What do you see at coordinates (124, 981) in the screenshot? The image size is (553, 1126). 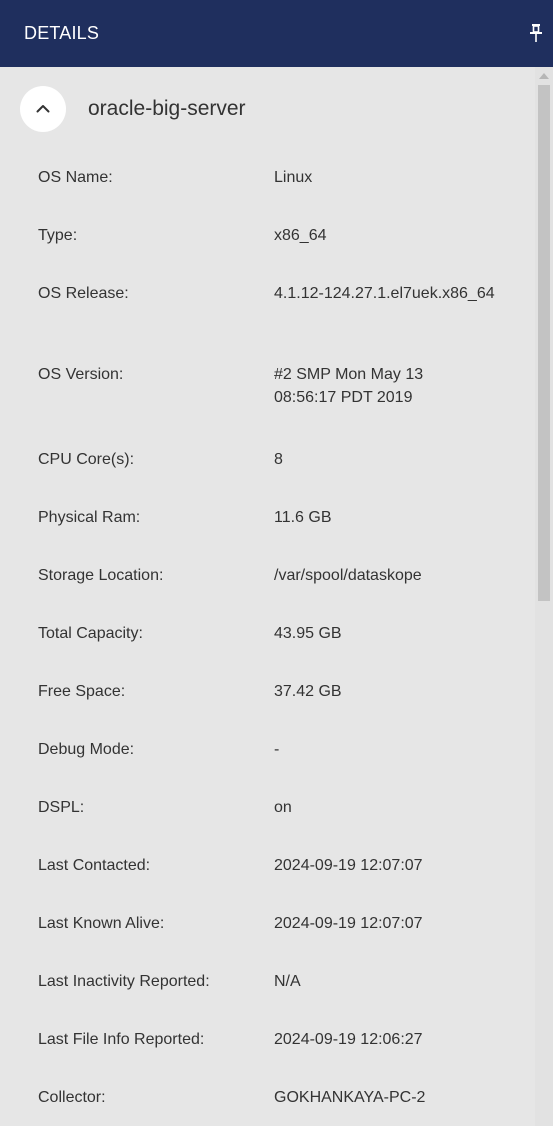 I see `detail-label: Last Inactivity Reported:` at bounding box center [124, 981].